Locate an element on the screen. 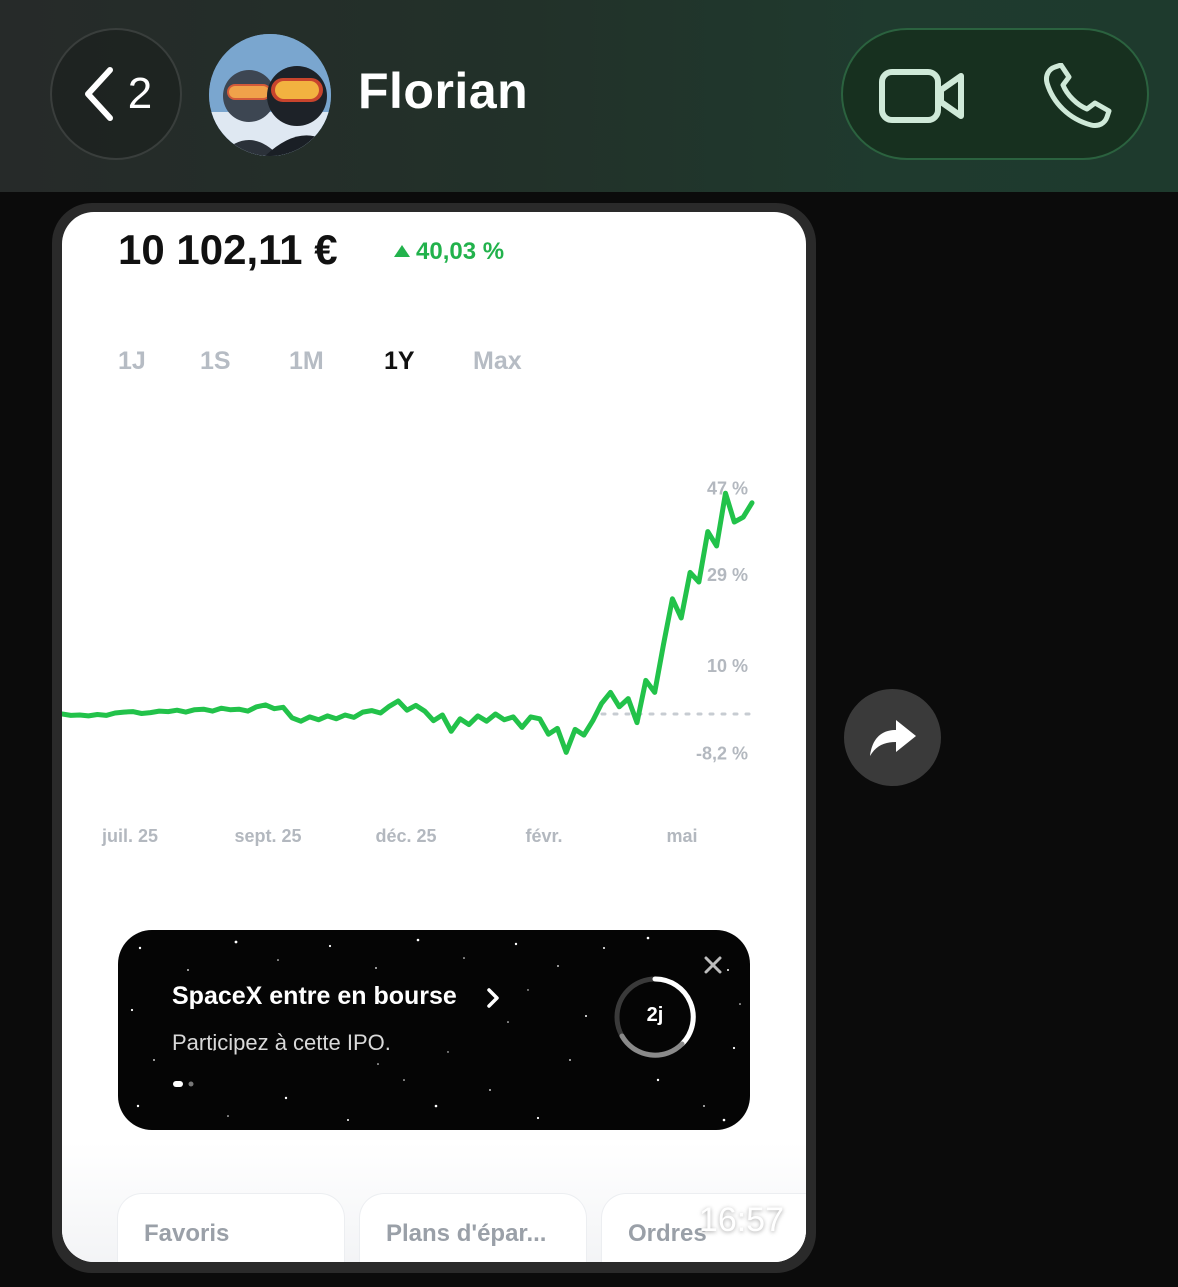  chat-header: 2 Florian is located at coordinates (589, 96).